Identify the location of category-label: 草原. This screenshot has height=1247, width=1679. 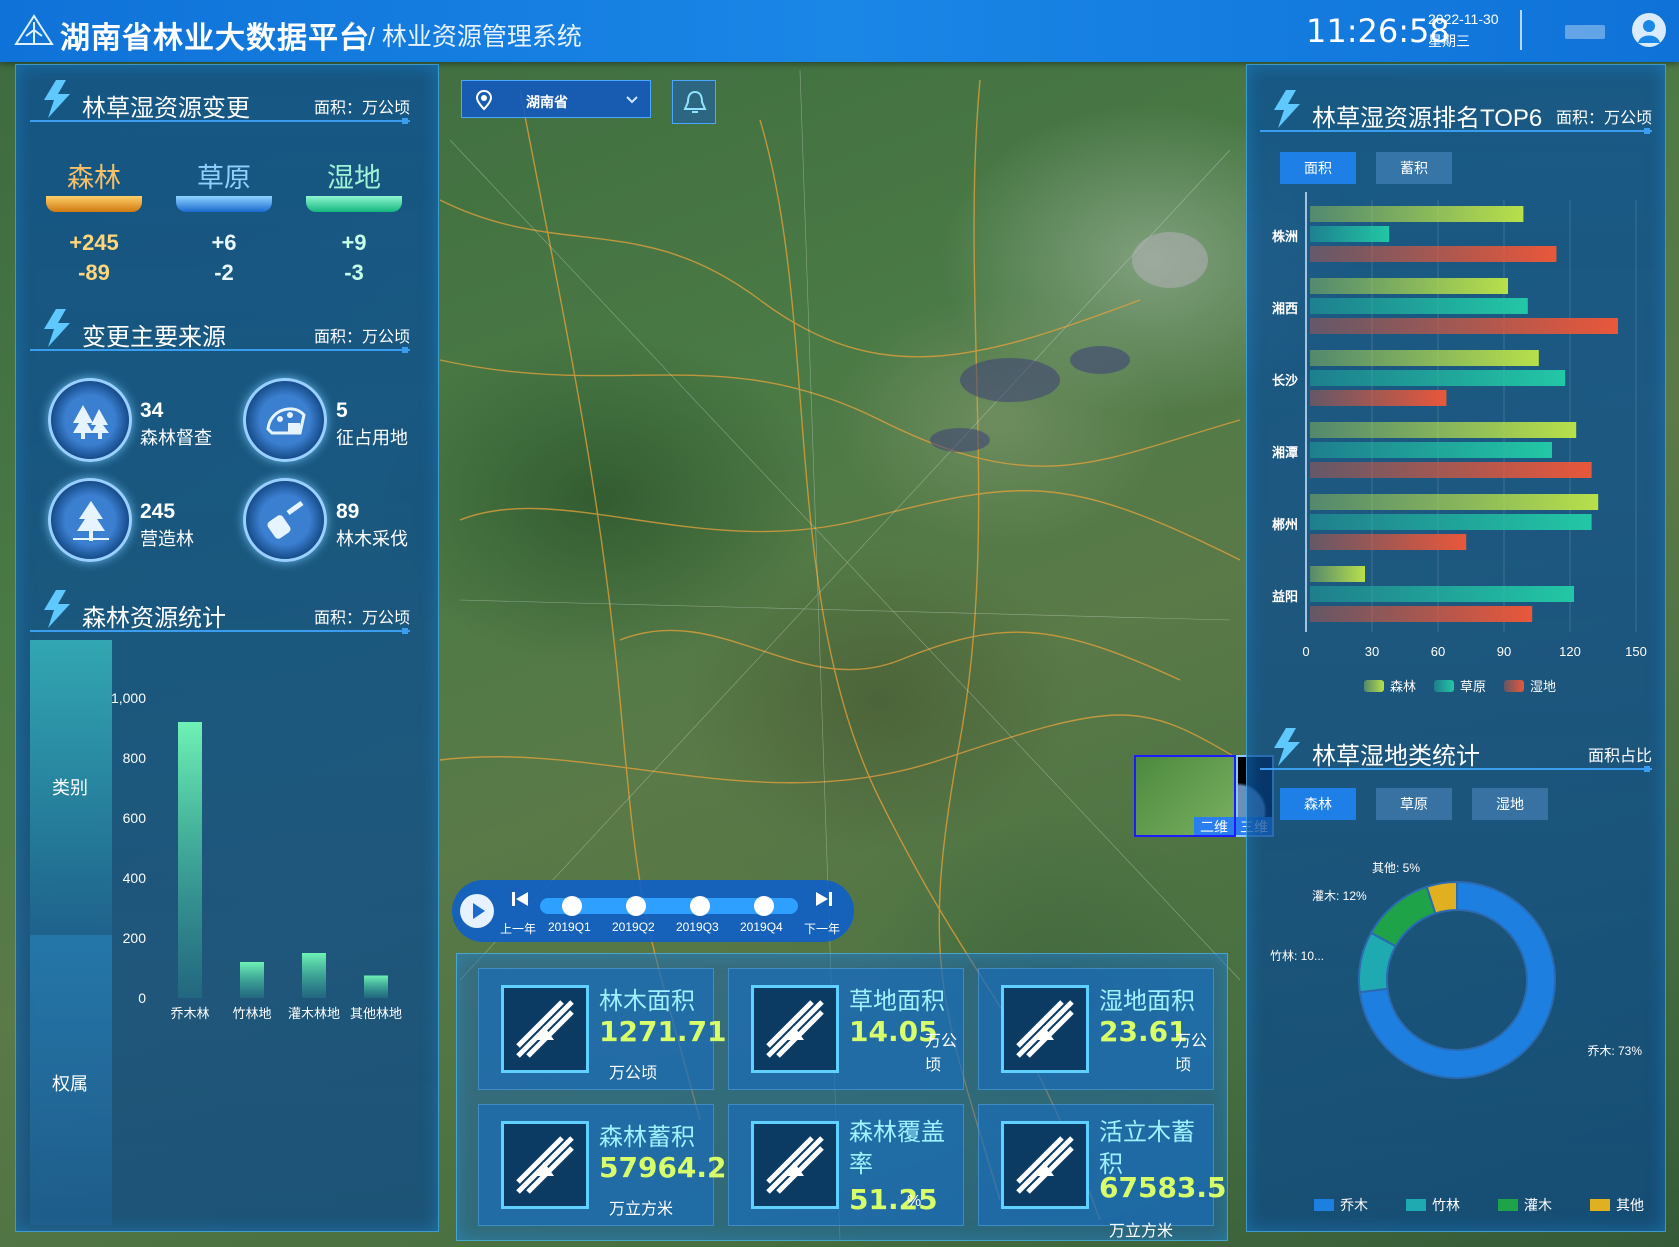
(224, 178).